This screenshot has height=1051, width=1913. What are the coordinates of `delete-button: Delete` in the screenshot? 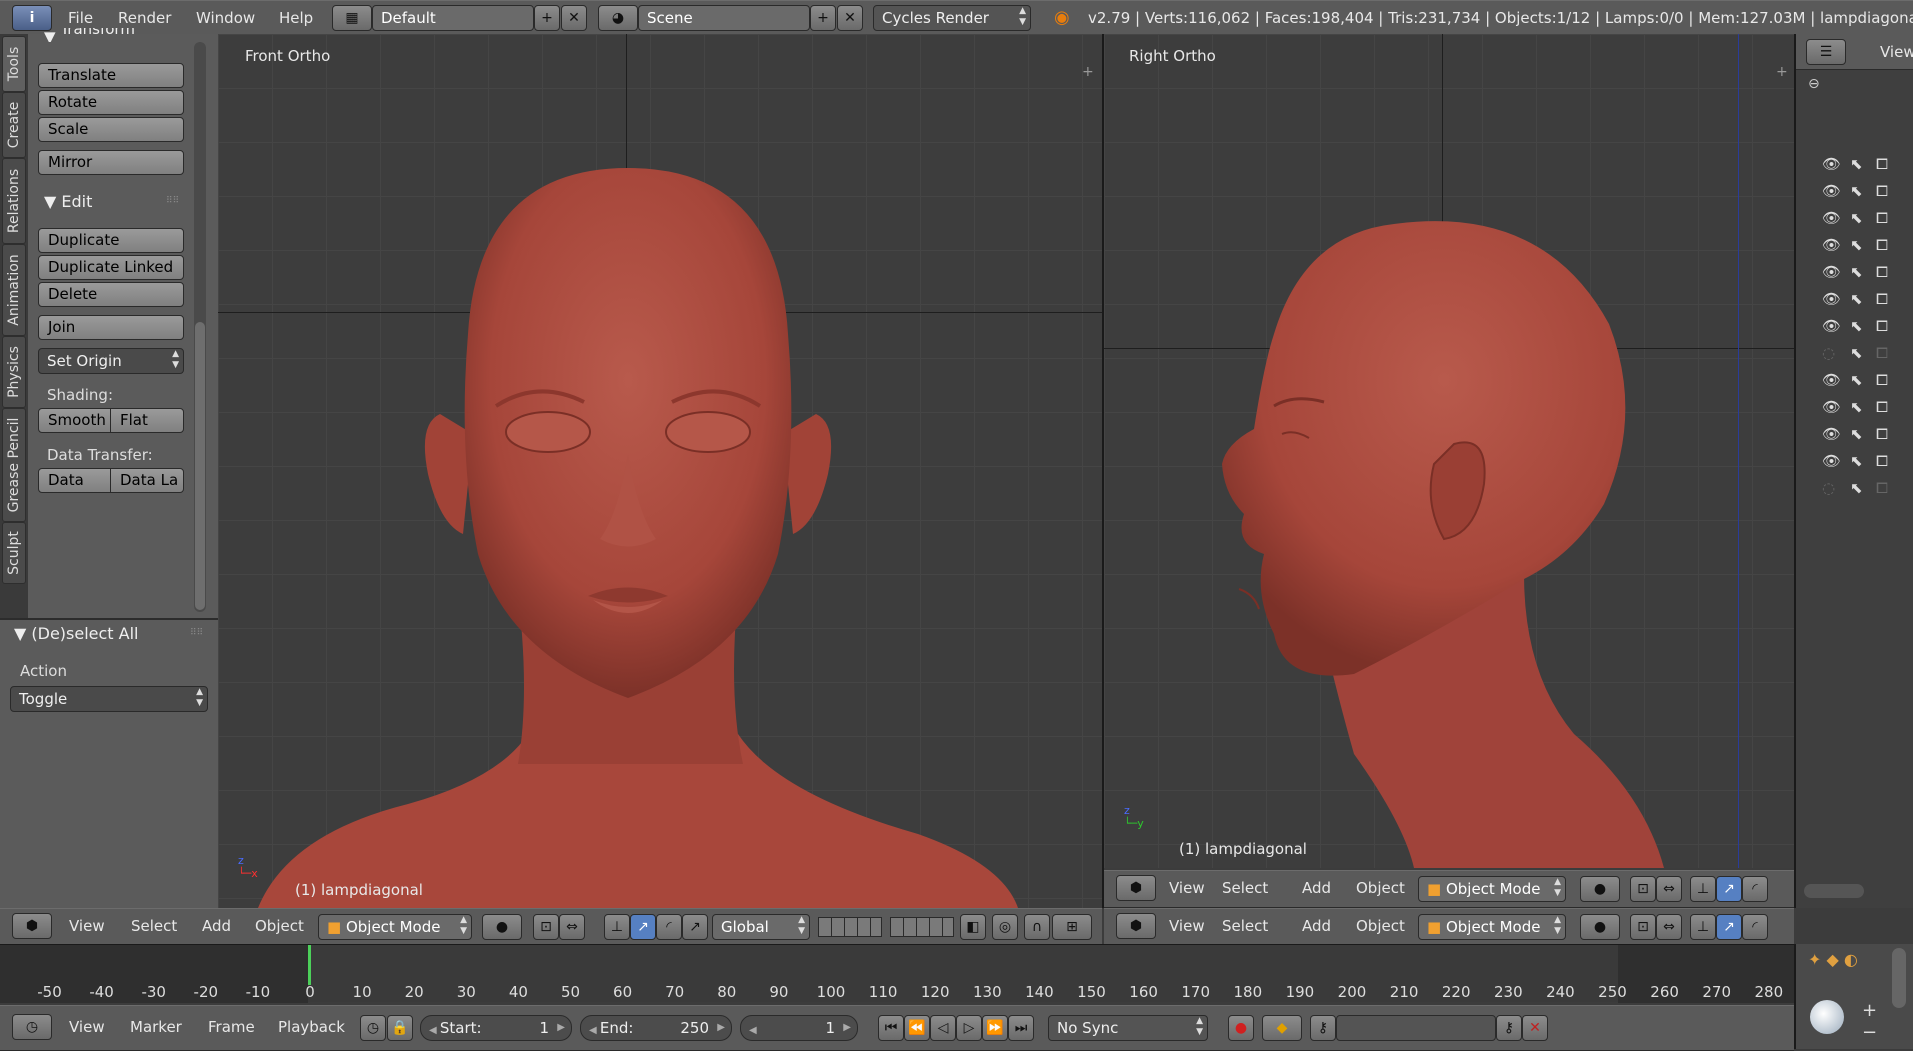 It's located at (111, 294).